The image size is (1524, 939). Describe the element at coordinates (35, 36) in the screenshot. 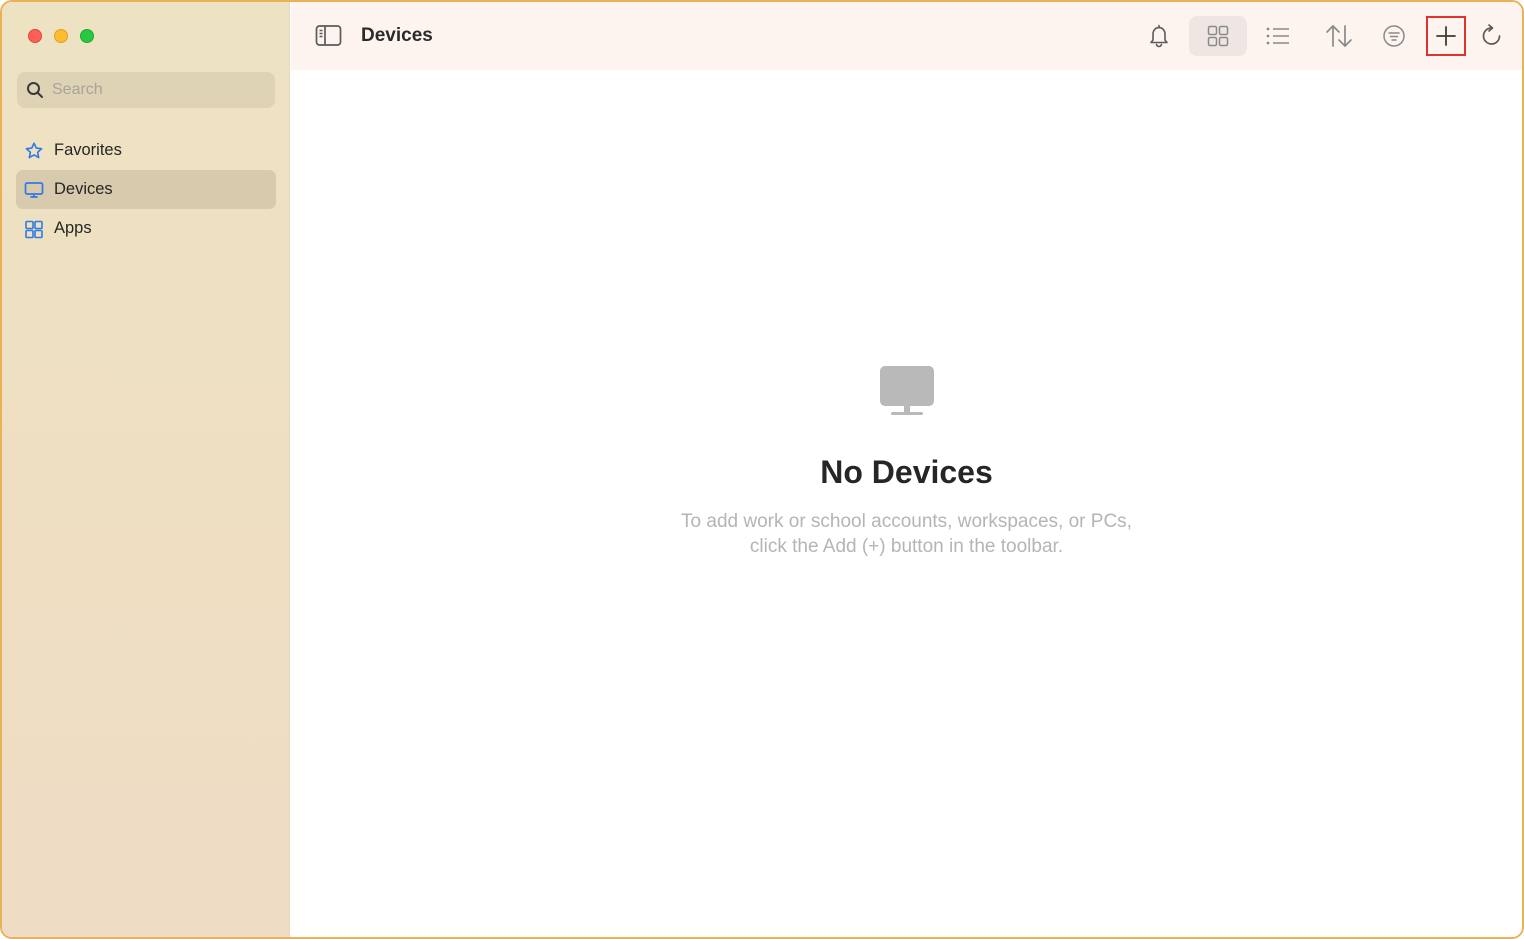

I see `close-window-button` at that location.